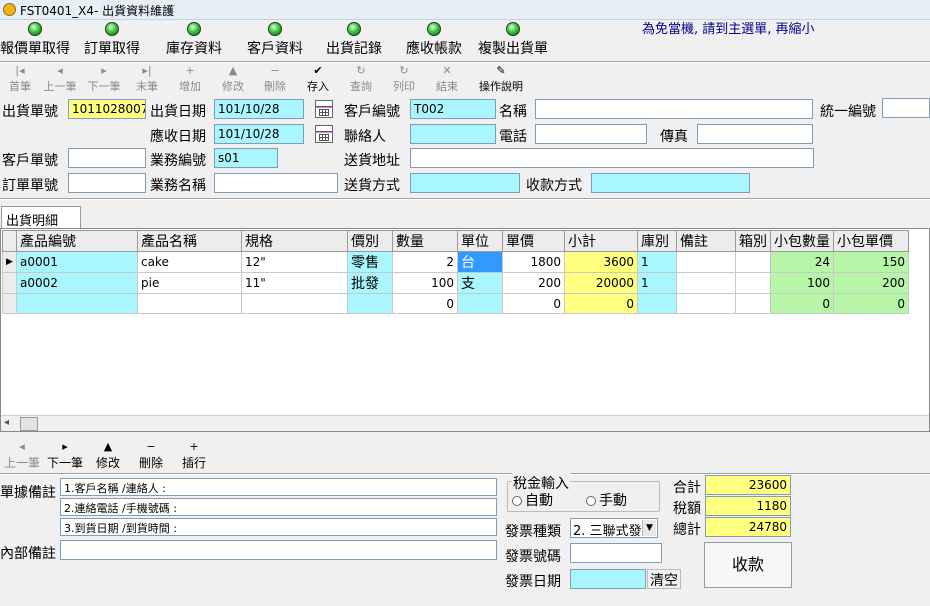 The width and height of the screenshot is (930, 606). I want to click on menu-item-2: 庫存資料, so click(194, 40).